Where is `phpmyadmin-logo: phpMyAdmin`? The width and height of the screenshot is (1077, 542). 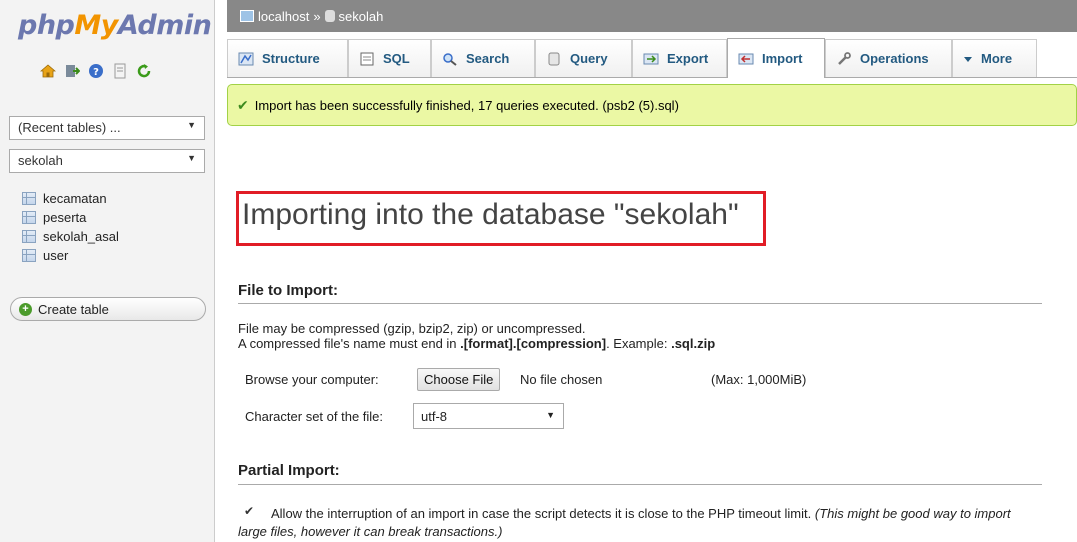 phpmyadmin-logo: phpMyAdmin is located at coordinates (115, 25).